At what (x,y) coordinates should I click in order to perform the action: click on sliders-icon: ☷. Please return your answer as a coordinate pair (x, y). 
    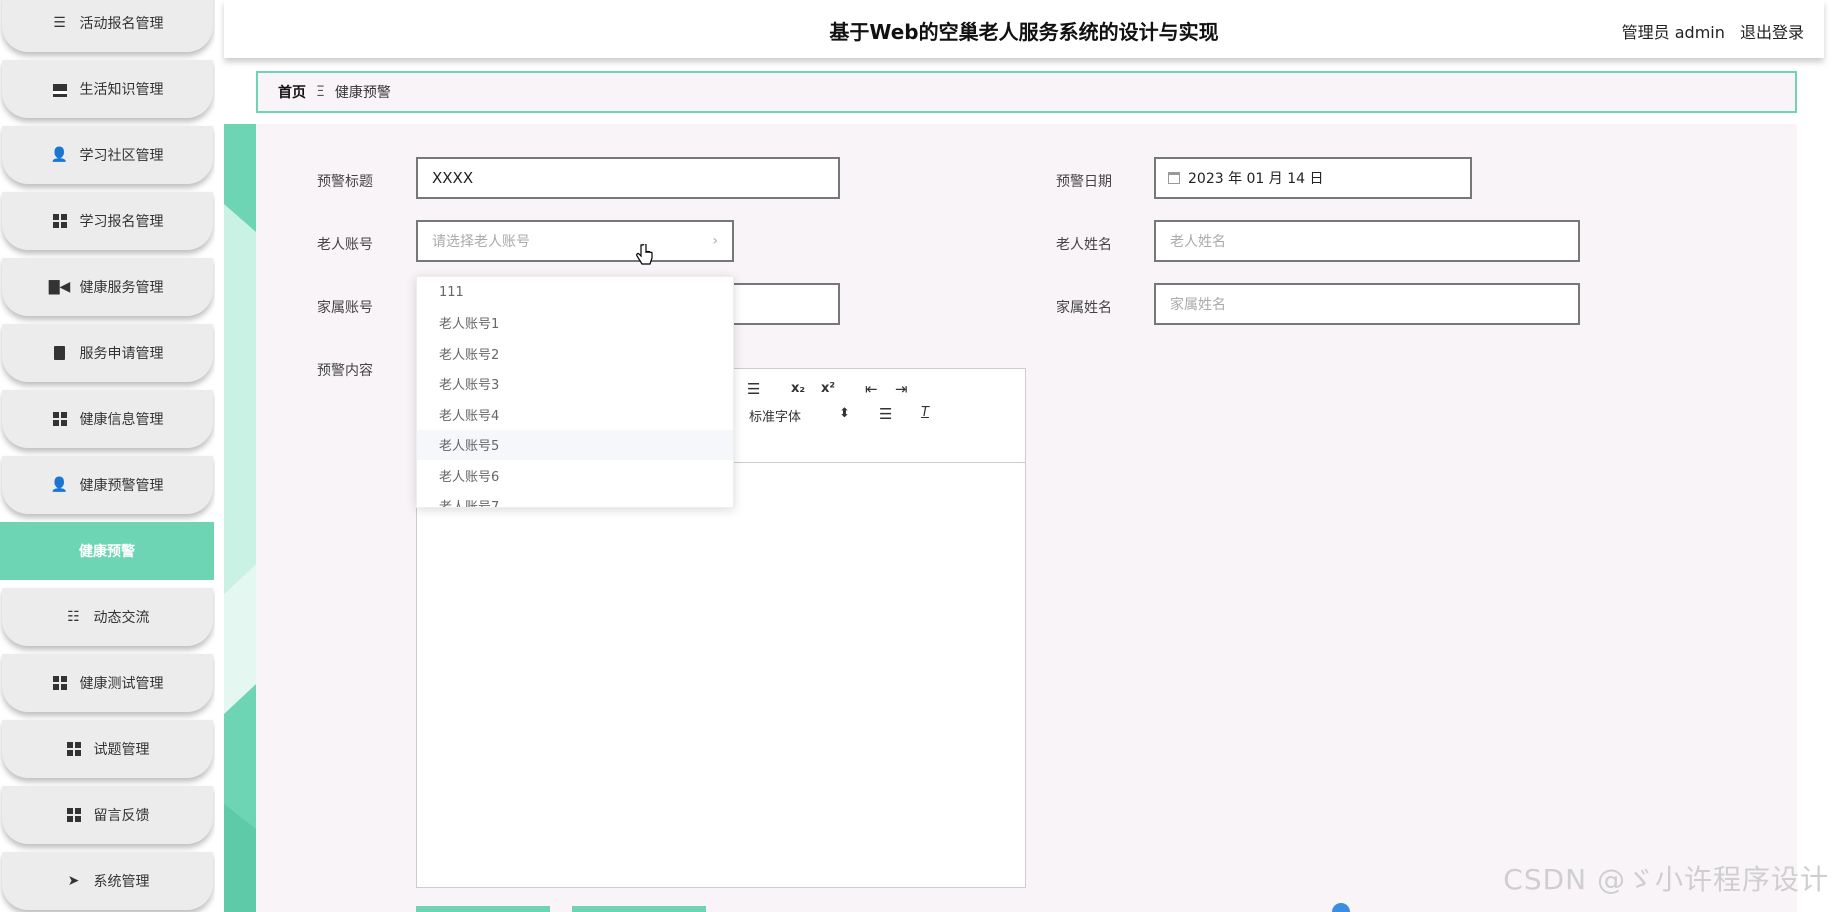
    Looking at the image, I should click on (73, 617).